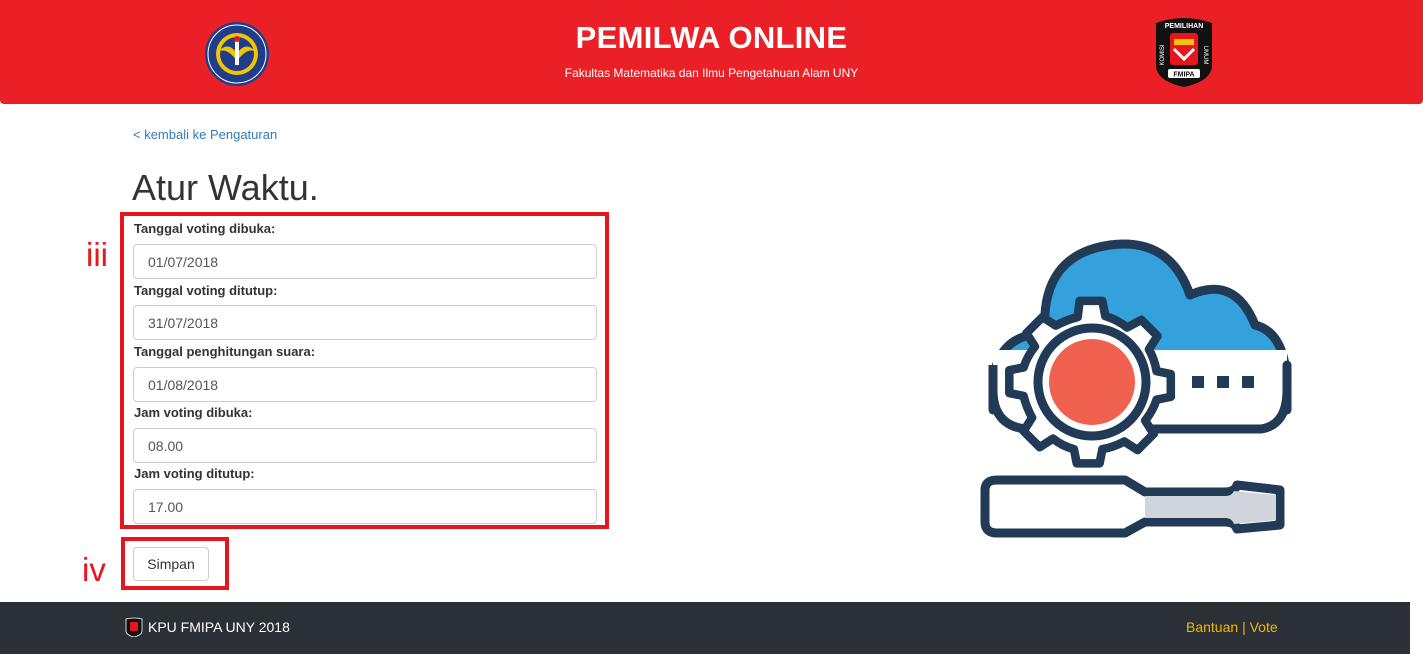  I want to click on voting-open-date-input, so click(365, 261).